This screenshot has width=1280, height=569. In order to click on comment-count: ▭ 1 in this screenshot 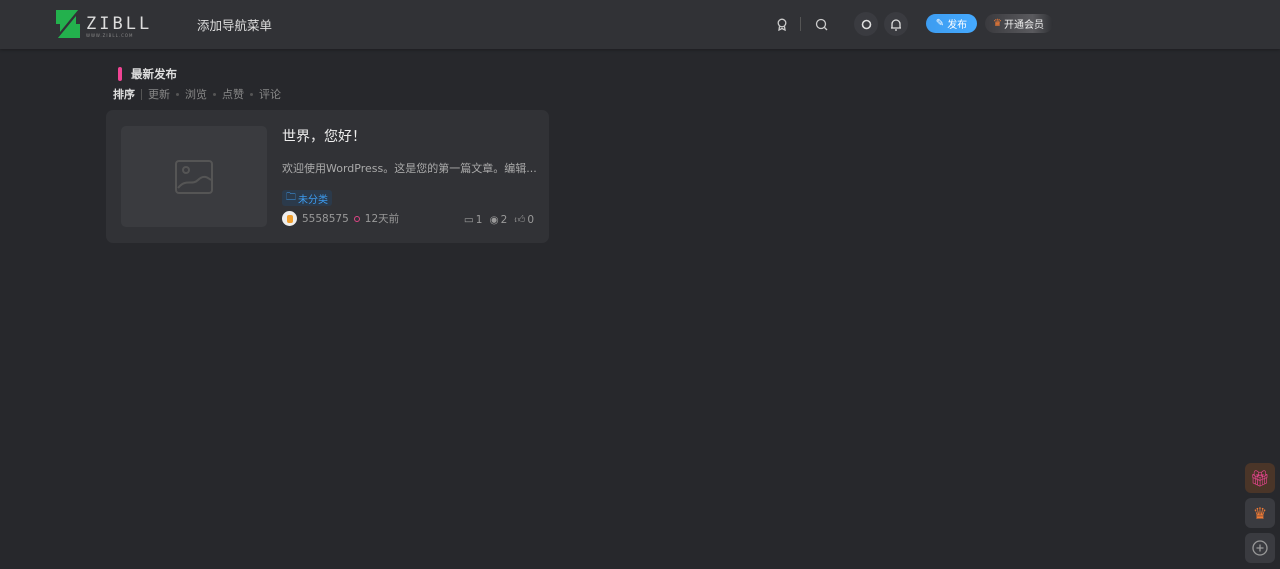, I will do `click(473, 220)`.